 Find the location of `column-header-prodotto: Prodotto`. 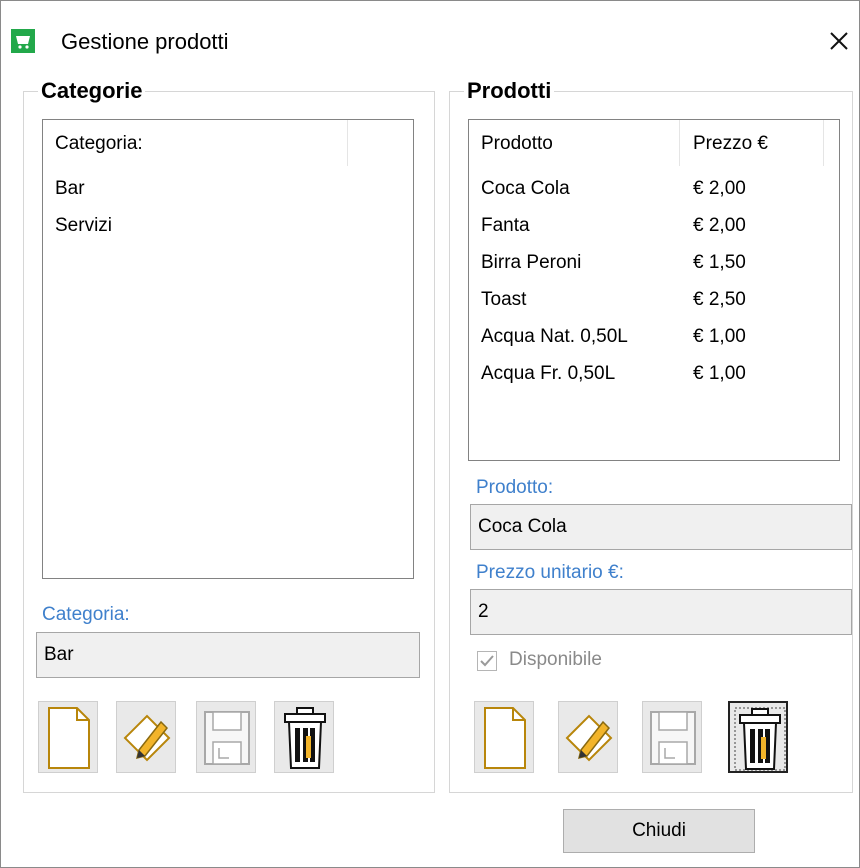

column-header-prodotto: Prodotto is located at coordinates (517, 143).